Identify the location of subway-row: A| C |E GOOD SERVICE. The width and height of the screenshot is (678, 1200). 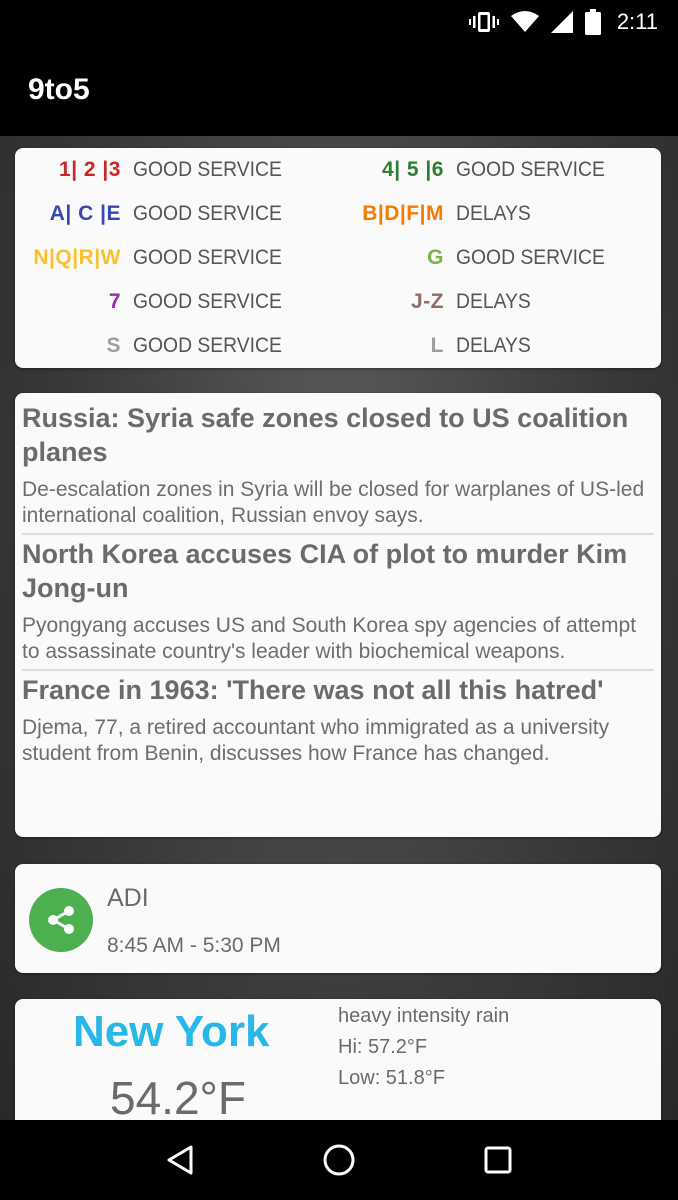
(155, 214).